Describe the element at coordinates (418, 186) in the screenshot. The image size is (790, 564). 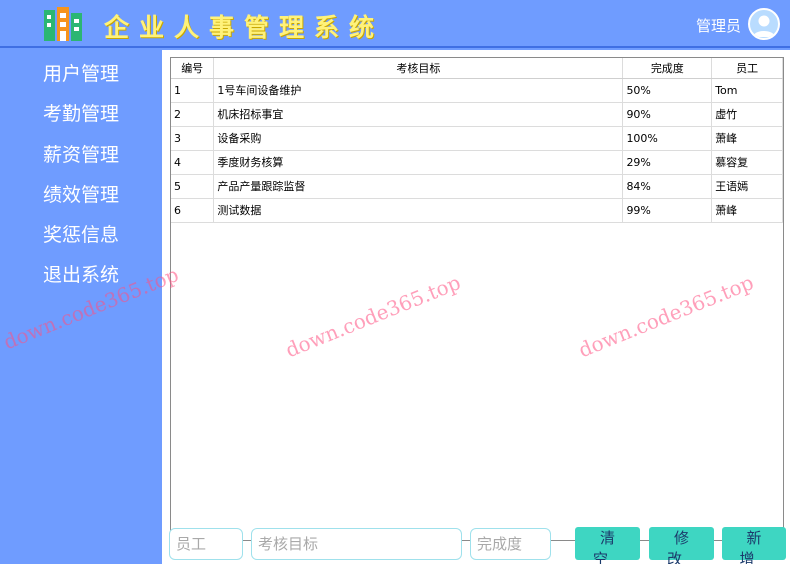
I see `cell-goal: 产品产量跟踪监督` at that location.